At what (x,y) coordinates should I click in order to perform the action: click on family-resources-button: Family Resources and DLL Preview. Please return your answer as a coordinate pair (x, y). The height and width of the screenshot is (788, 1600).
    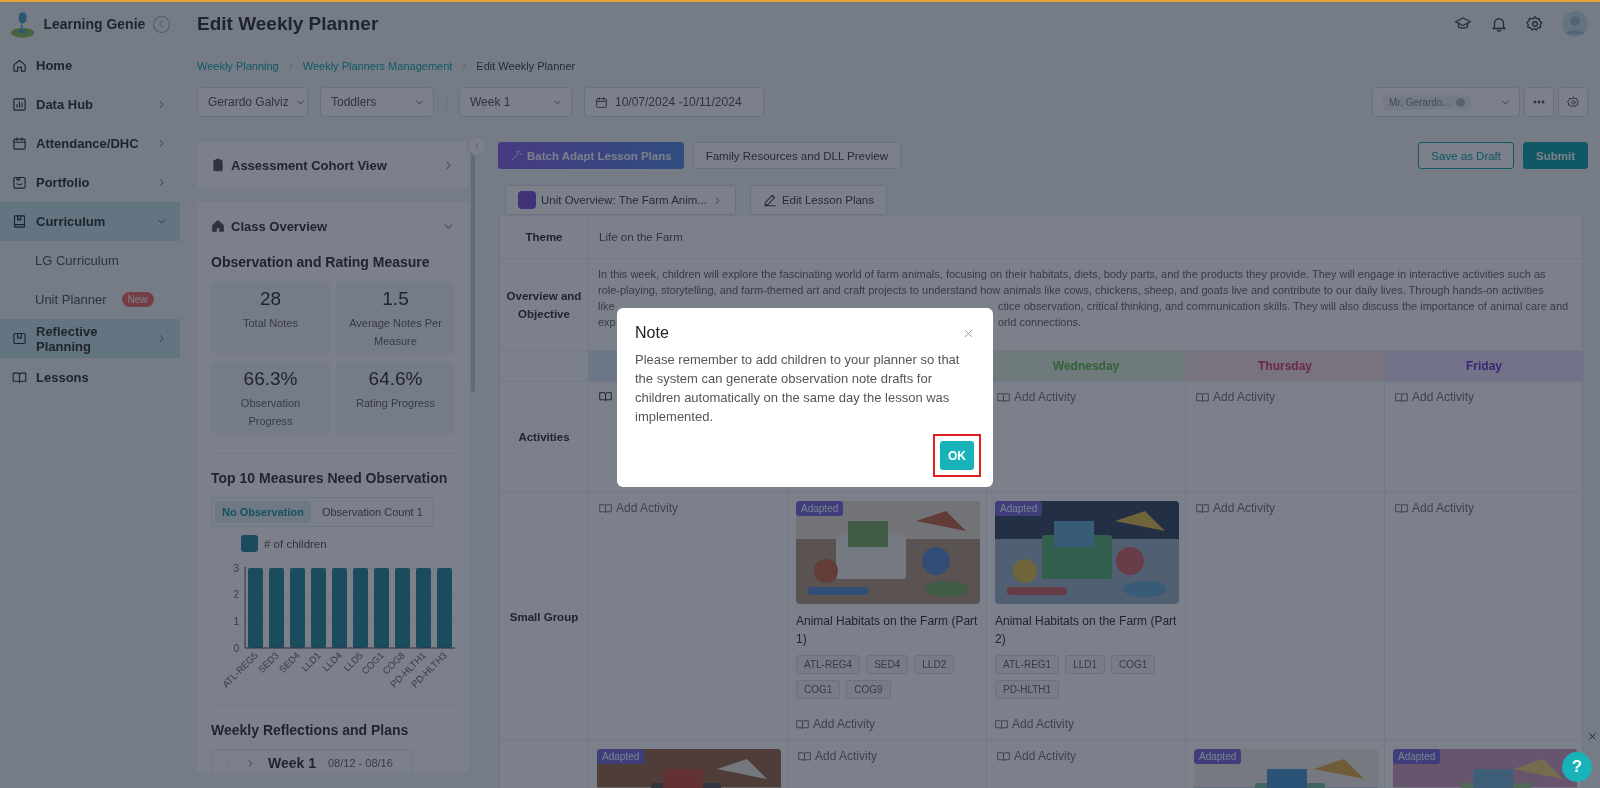
    Looking at the image, I should click on (796, 155).